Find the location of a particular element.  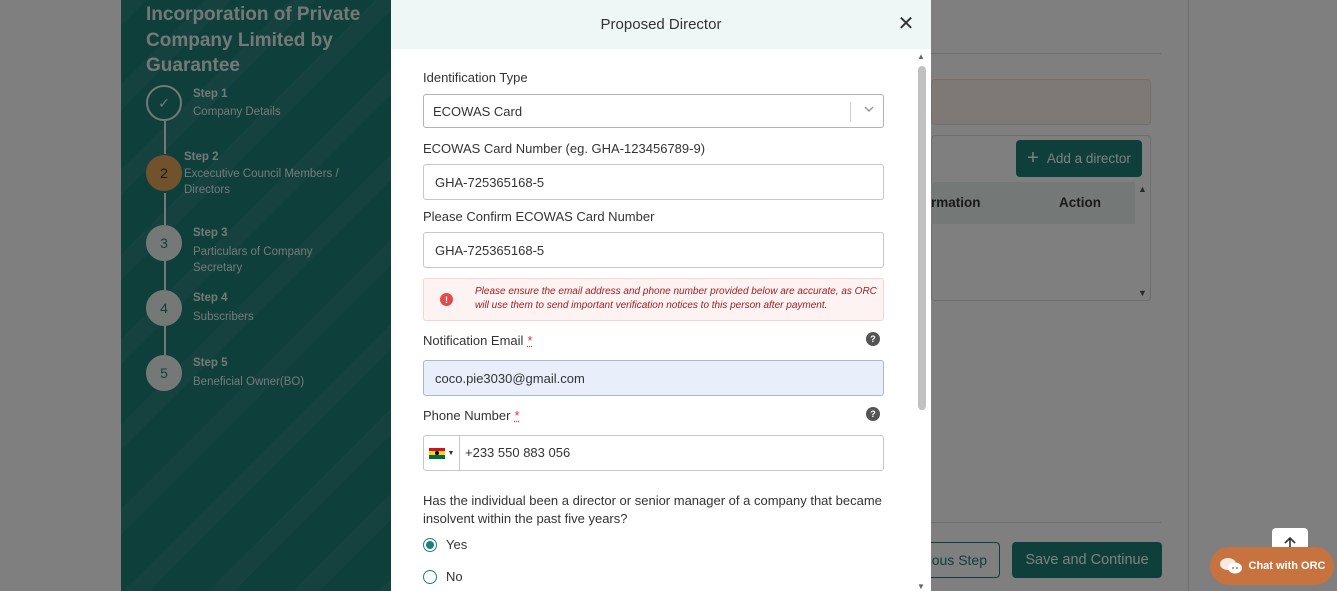

phone-field: ▼ +233 550 883 056 is located at coordinates (653, 453).